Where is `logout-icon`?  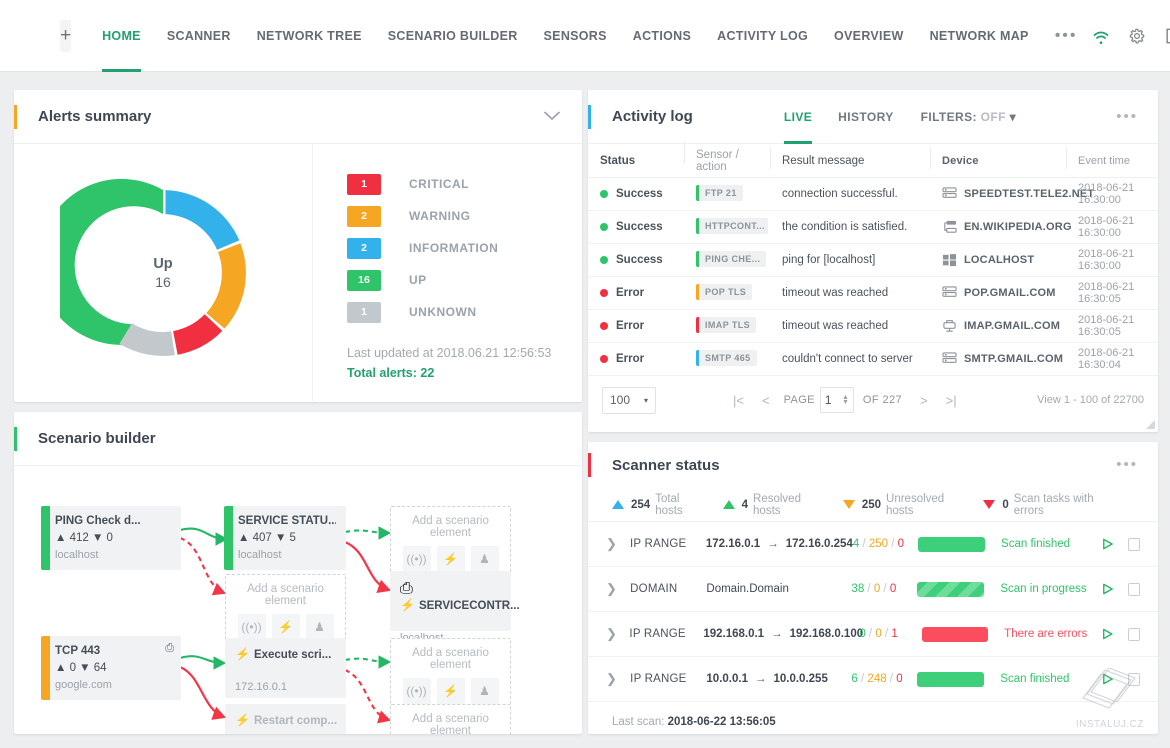 logout-icon is located at coordinates (1166, 36).